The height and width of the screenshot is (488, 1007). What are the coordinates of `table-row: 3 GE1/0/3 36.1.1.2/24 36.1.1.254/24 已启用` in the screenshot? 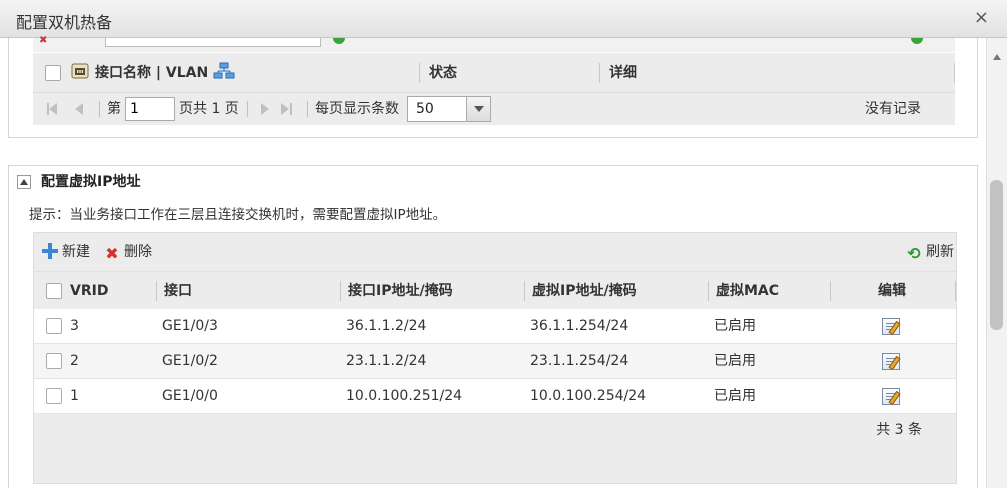 It's located at (495, 326).